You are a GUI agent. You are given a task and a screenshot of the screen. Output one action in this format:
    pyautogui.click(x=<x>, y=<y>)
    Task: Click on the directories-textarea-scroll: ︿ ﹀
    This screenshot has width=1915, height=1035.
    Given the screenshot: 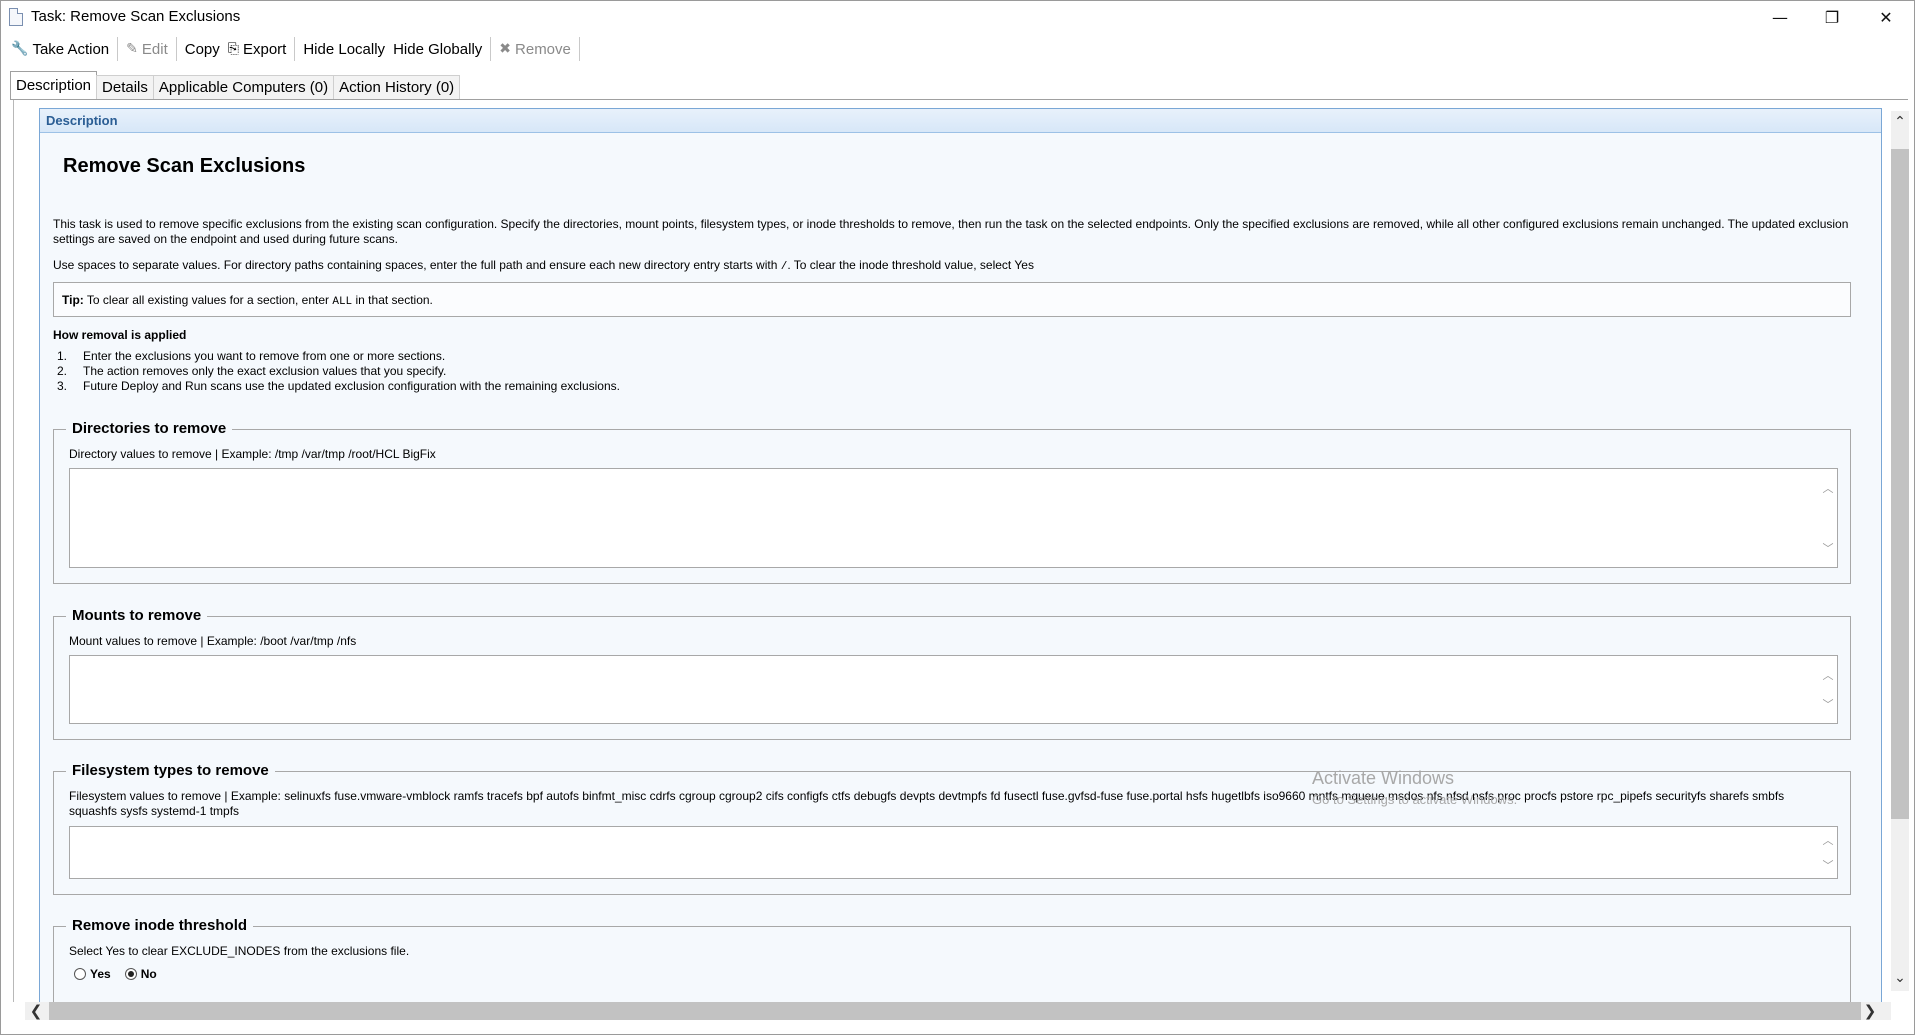 What is the action you would take?
    pyautogui.click(x=1828, y=518)
    